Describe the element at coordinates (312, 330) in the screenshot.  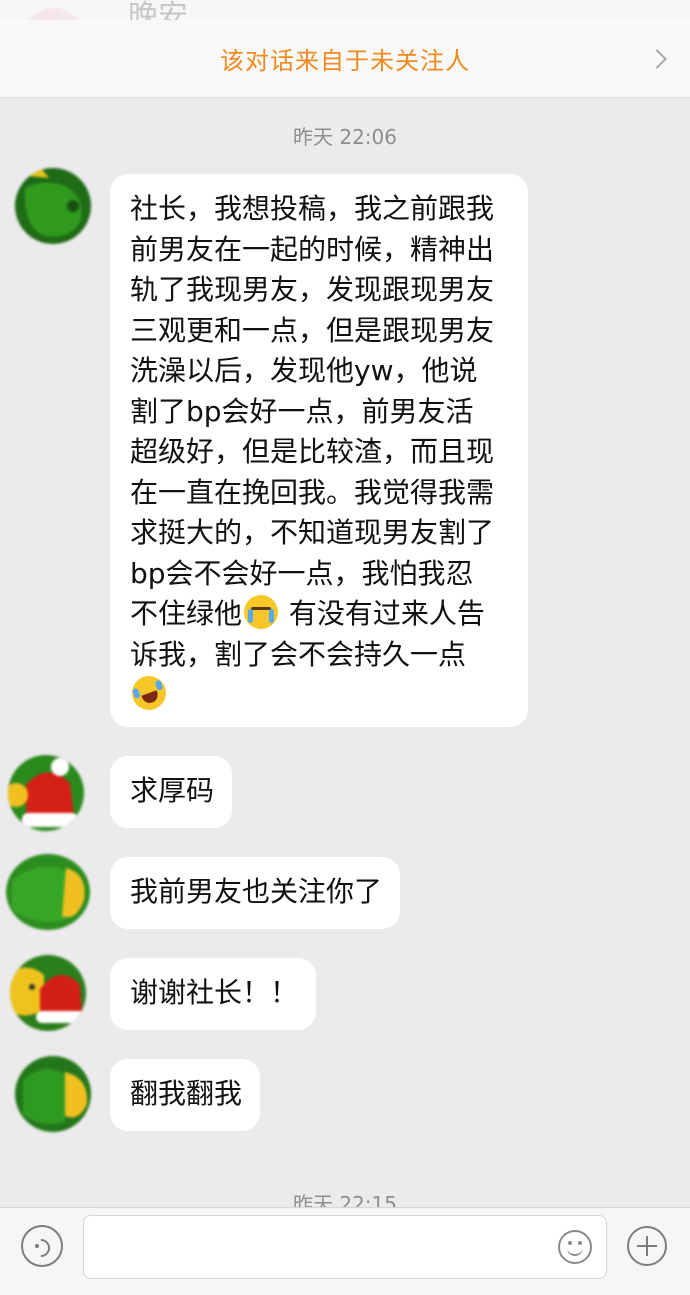
I see `message-line: 三观更和一点，但是跟现男友` at that location.